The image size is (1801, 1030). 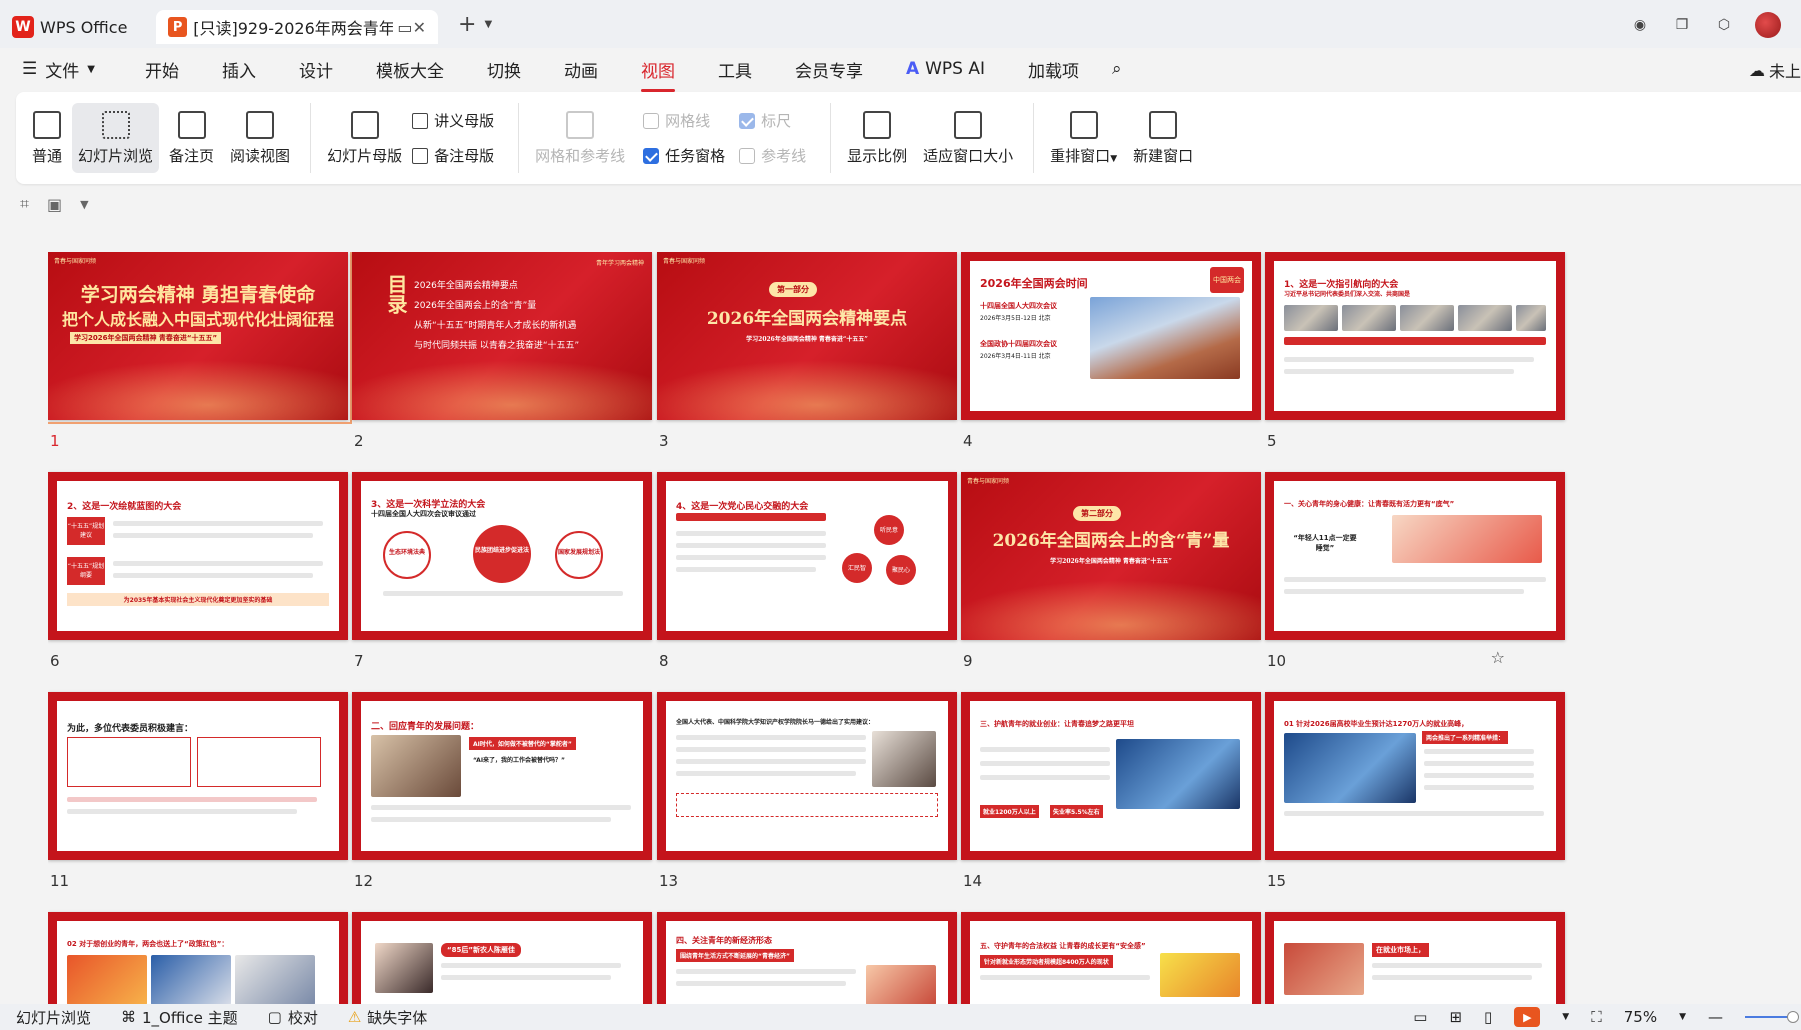 What do you see at coordinates (179, 1017) in the screenshot?
I see `status-theme: ⌘ 1_Office 主题` at bounding box center [179, 1017].